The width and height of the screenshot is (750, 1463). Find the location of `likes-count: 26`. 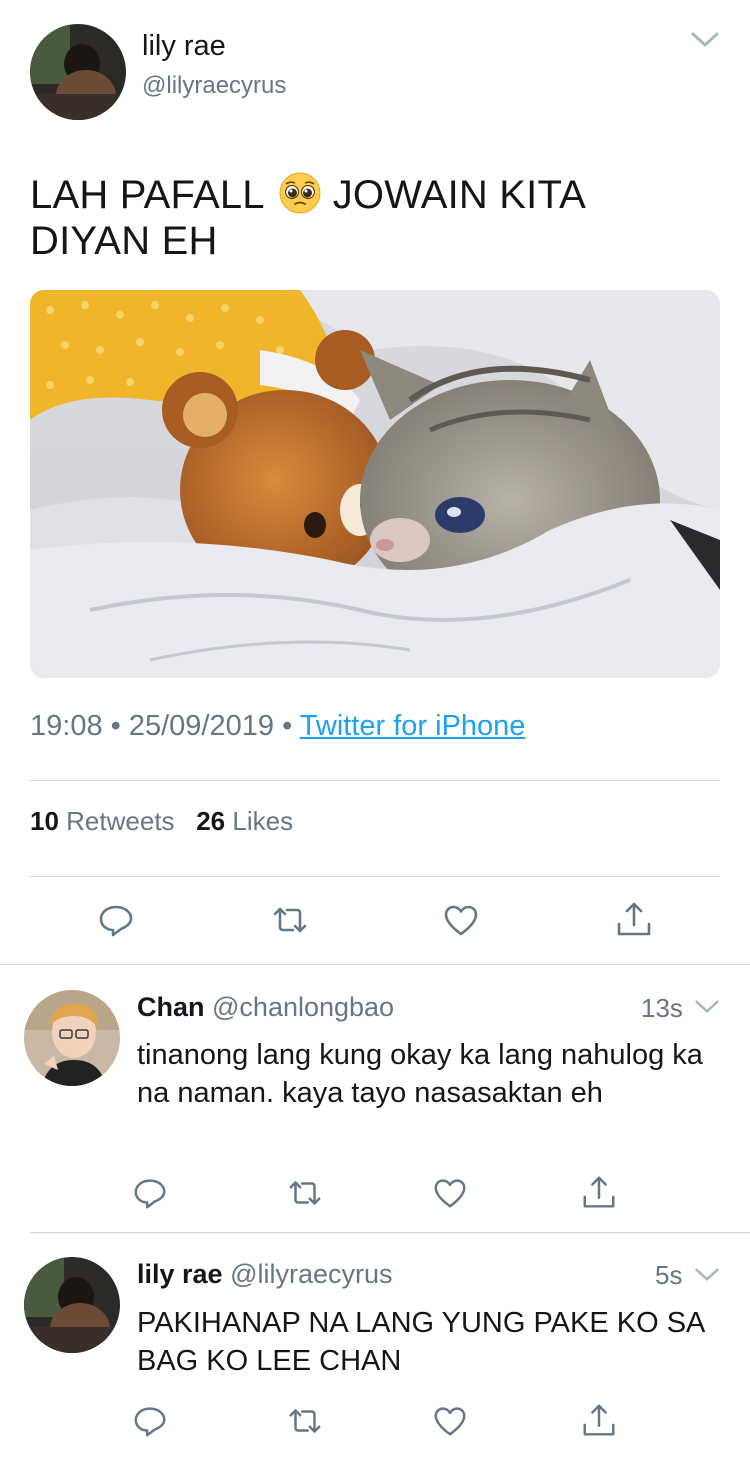

likes-count: 26 is located at coordinates (211, 821).